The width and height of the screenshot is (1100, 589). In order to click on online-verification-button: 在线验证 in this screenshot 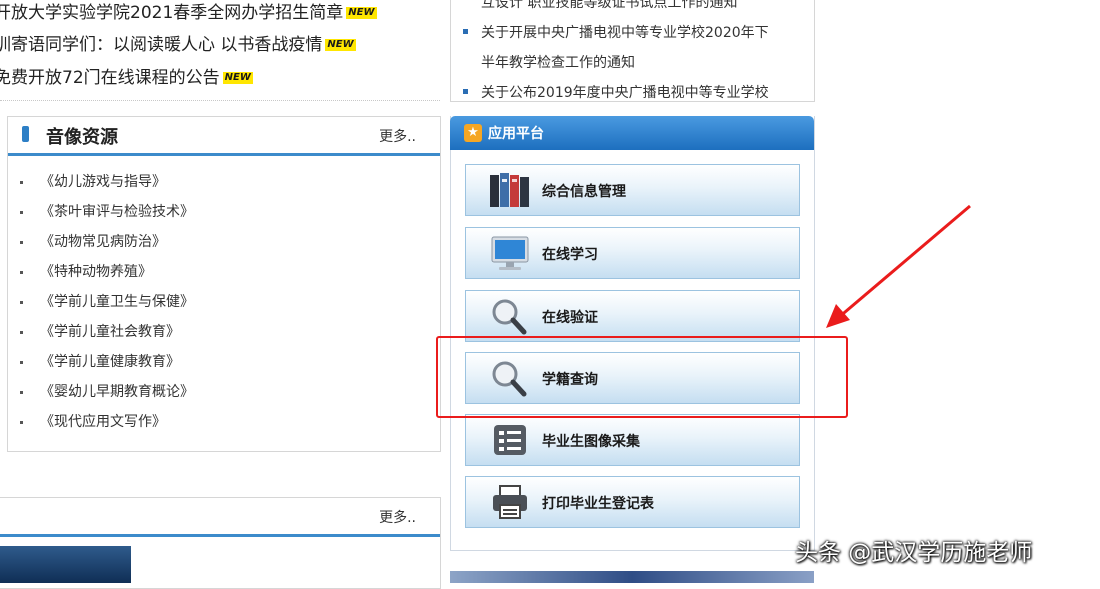, I will do `click(632, 316)`.